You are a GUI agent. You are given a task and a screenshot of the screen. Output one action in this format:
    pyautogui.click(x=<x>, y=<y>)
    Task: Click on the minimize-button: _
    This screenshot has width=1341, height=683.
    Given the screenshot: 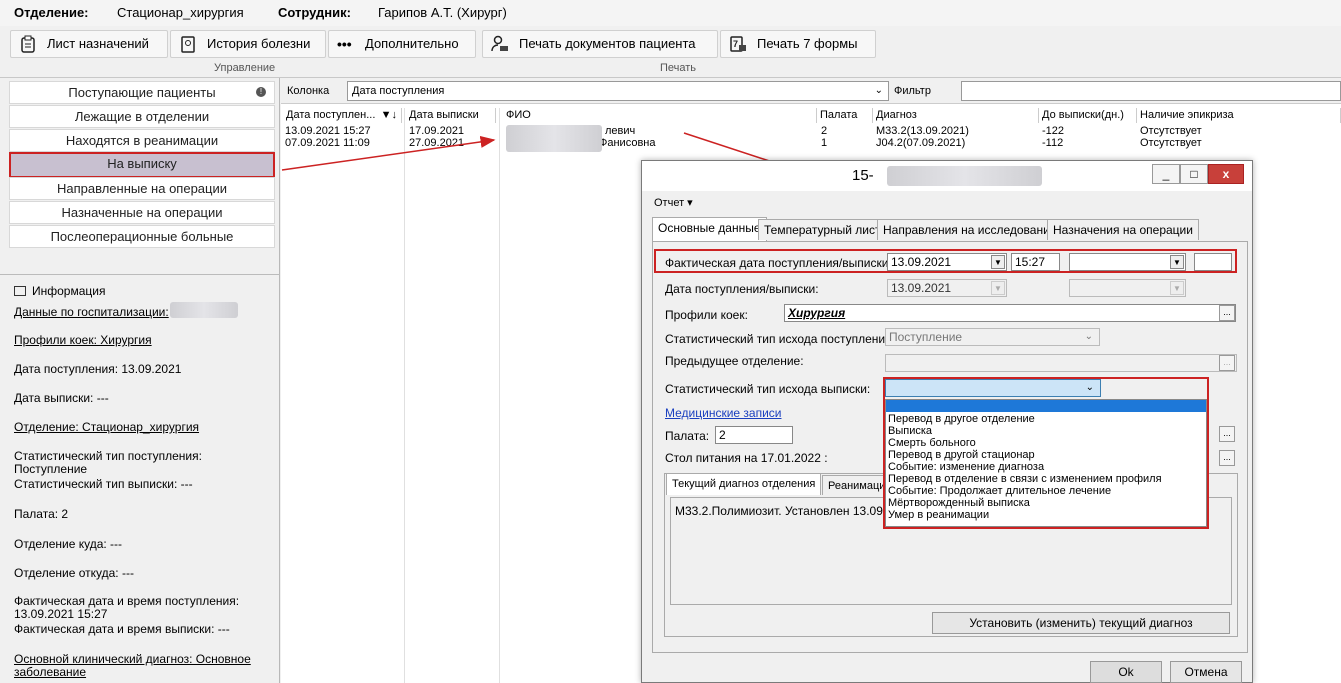 What is the action you would take?
    pyautogui.click(x=1166, y=174)
    